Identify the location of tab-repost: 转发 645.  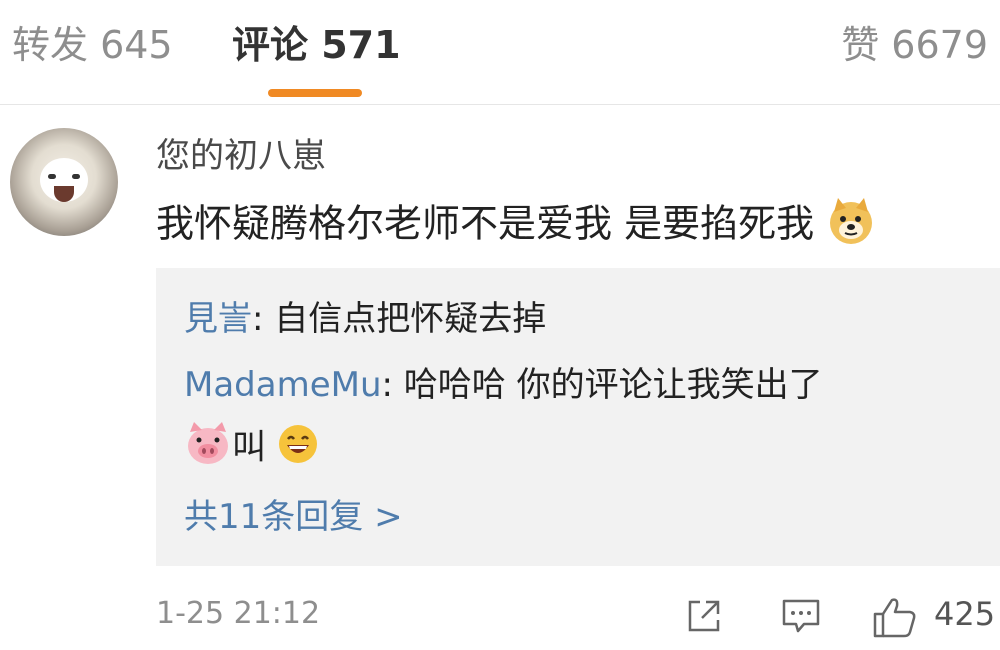
(92, 45).